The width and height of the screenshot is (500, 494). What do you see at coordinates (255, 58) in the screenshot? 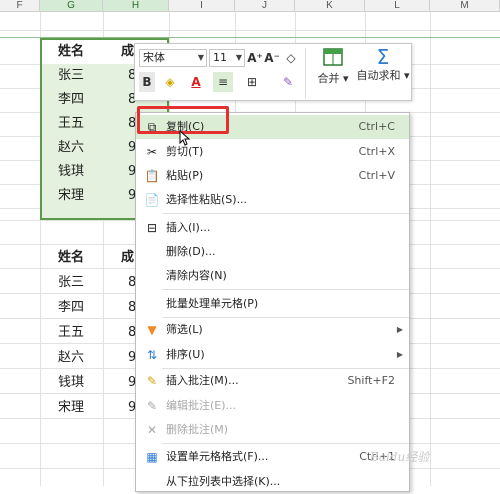
I see `grow-font-button: A⁺` at bounding box center [255, 58].